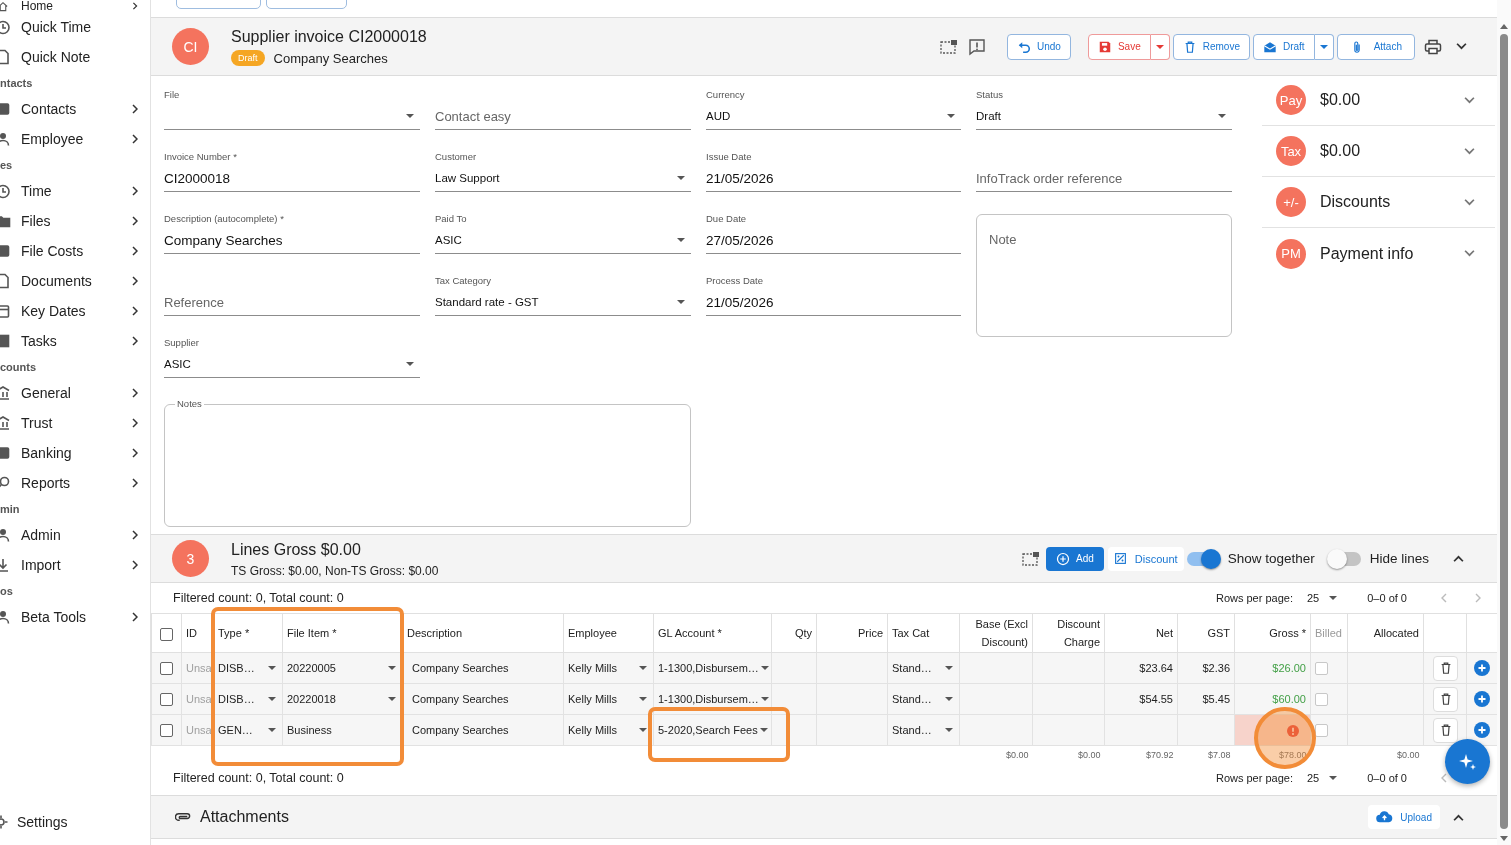  Describe the element at coordinates (1145, 558) in the screenshot. I see `discount-button: Discount` at that location.